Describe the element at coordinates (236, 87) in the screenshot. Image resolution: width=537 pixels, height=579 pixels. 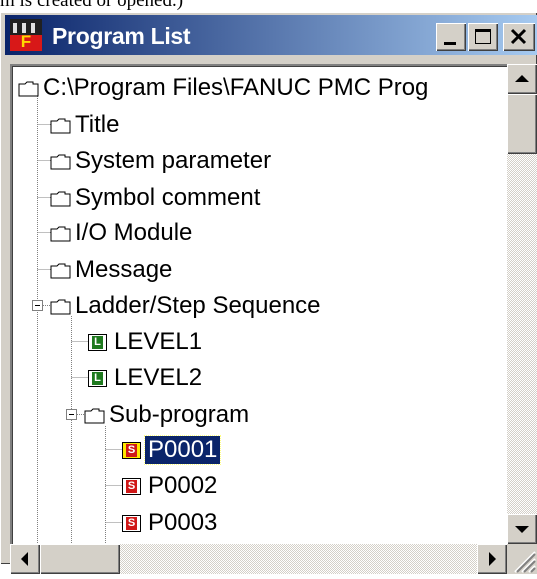
I see `tree-root-label: C:\Program Files\FANUC PMC Prog` at that location.